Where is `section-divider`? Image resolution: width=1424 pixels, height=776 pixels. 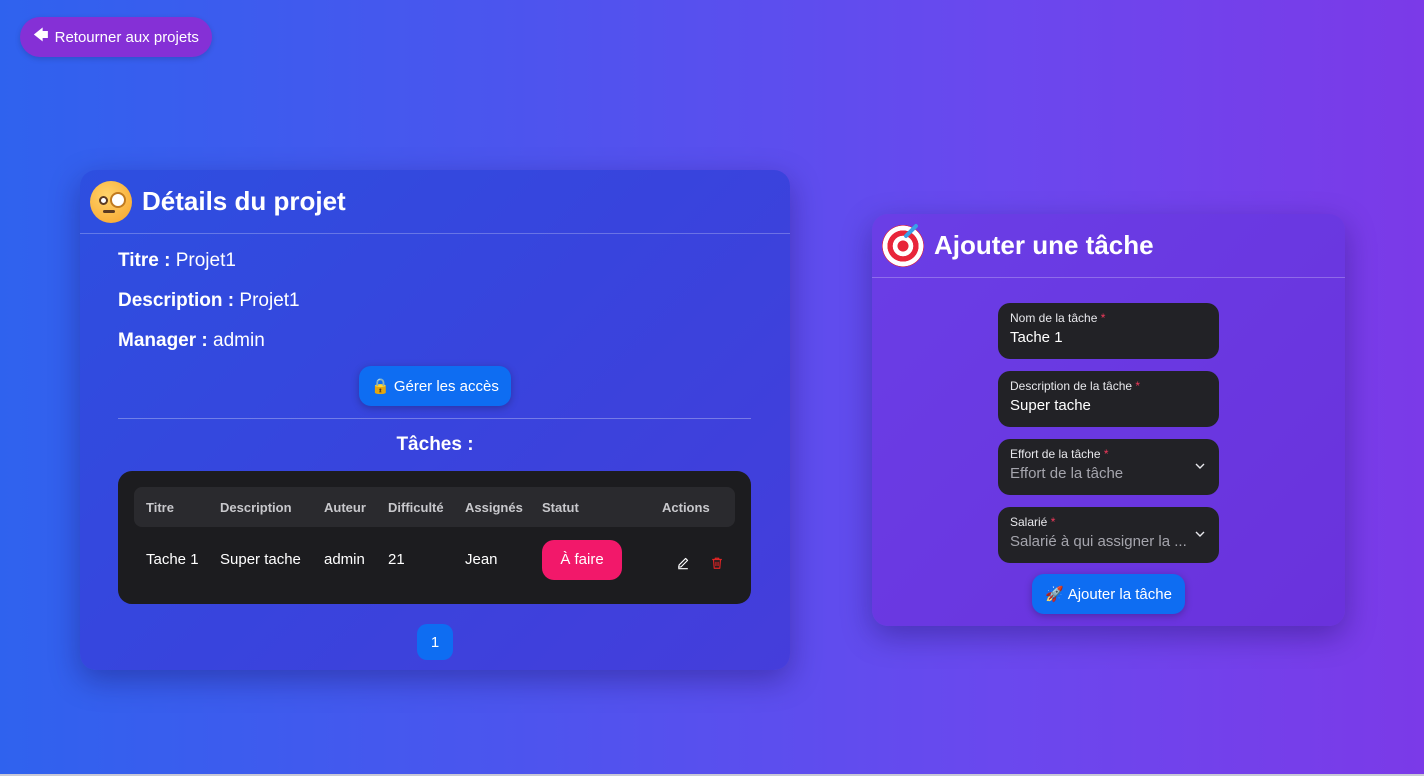 section-divider is located at coordinates (434, 418).